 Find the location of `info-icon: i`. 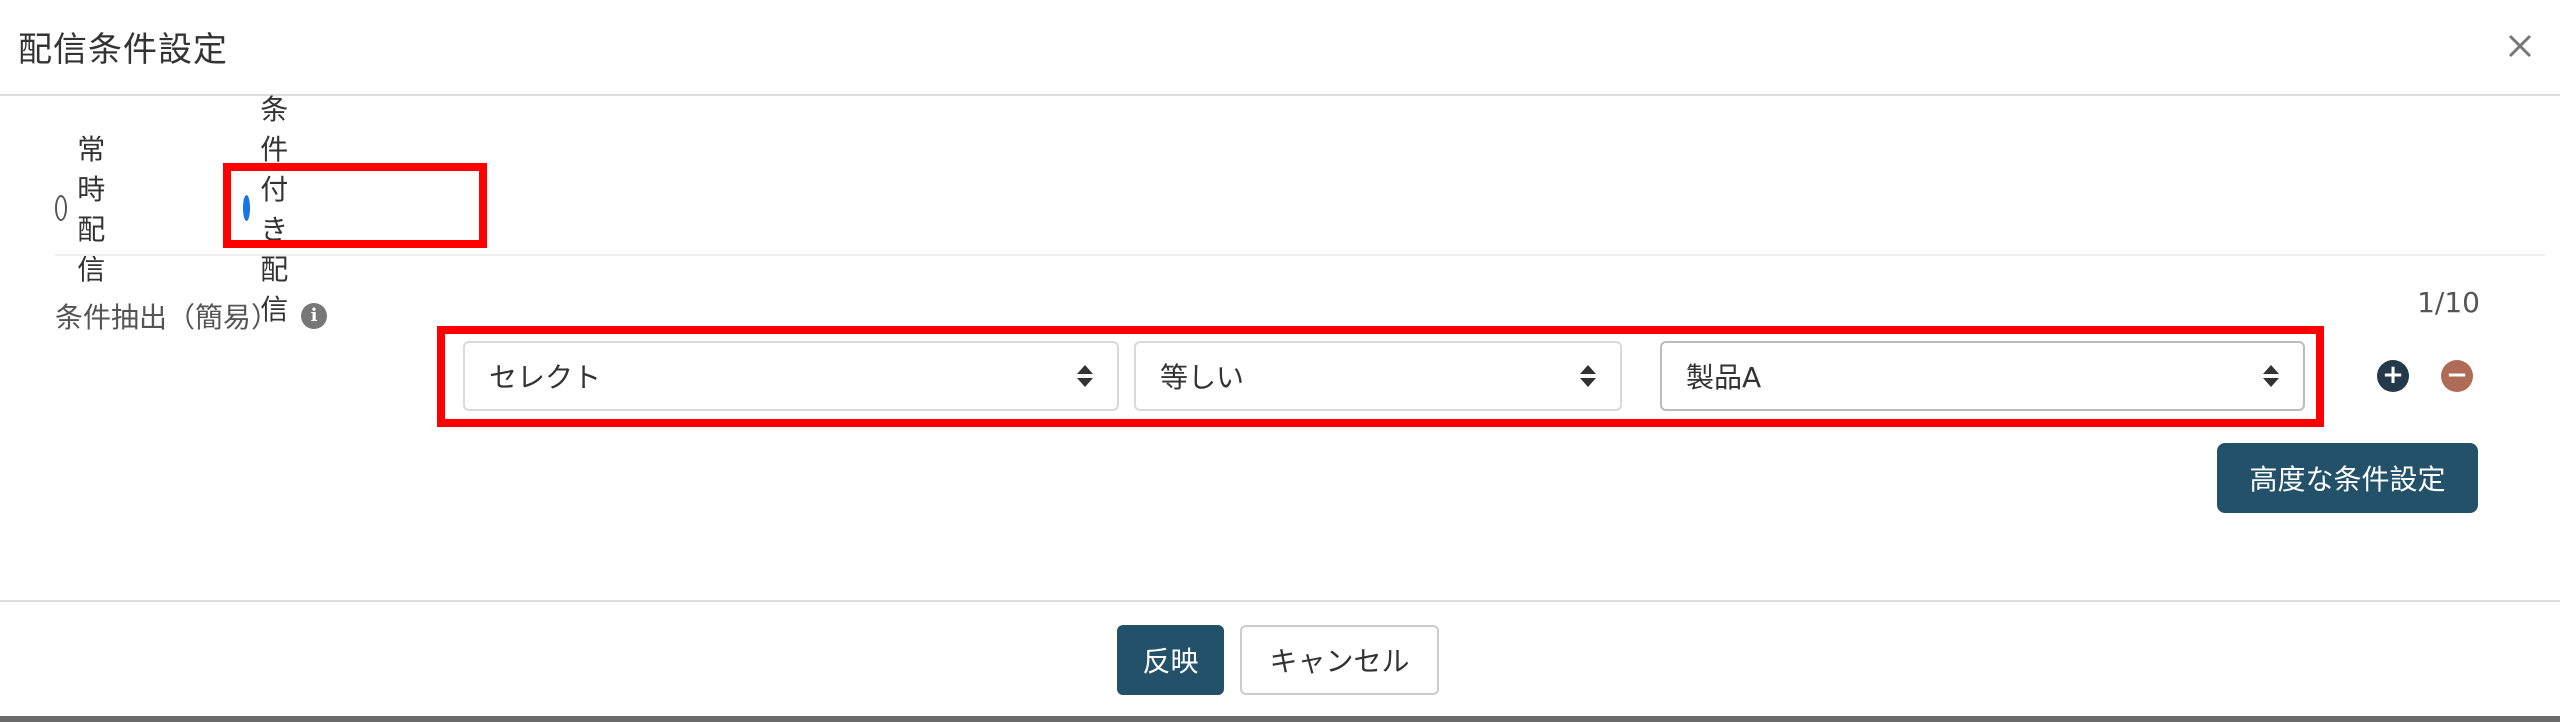

info-icon: i is located at coordinates (314, 316).